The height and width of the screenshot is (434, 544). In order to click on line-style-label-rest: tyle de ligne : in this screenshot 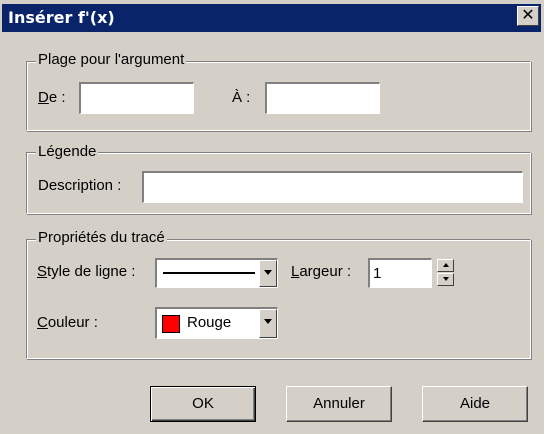, I will do `click(91, 271)`.